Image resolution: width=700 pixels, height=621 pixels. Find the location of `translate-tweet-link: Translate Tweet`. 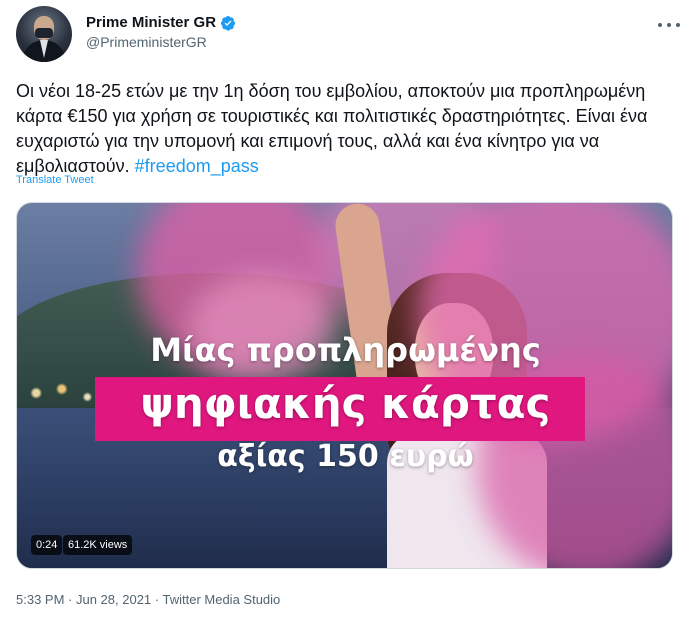

translate-tweet-link: Translate Tweet is located at coordinates (55, 180).